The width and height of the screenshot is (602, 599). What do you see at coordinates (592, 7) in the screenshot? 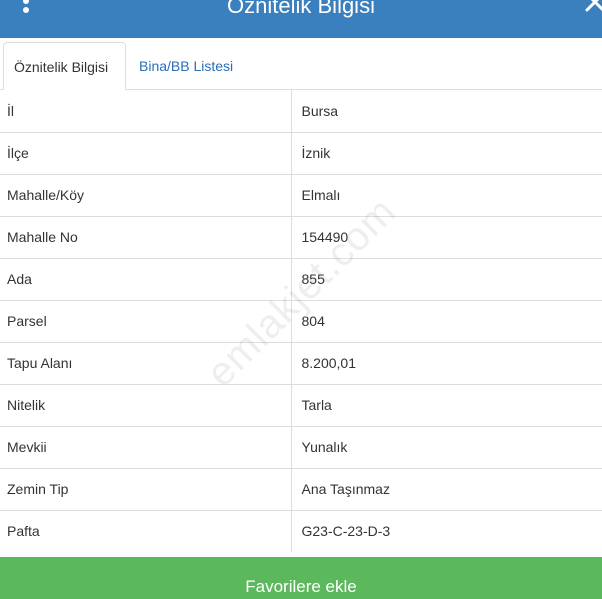
I see `close-icon` at bounding box center [592, 7].